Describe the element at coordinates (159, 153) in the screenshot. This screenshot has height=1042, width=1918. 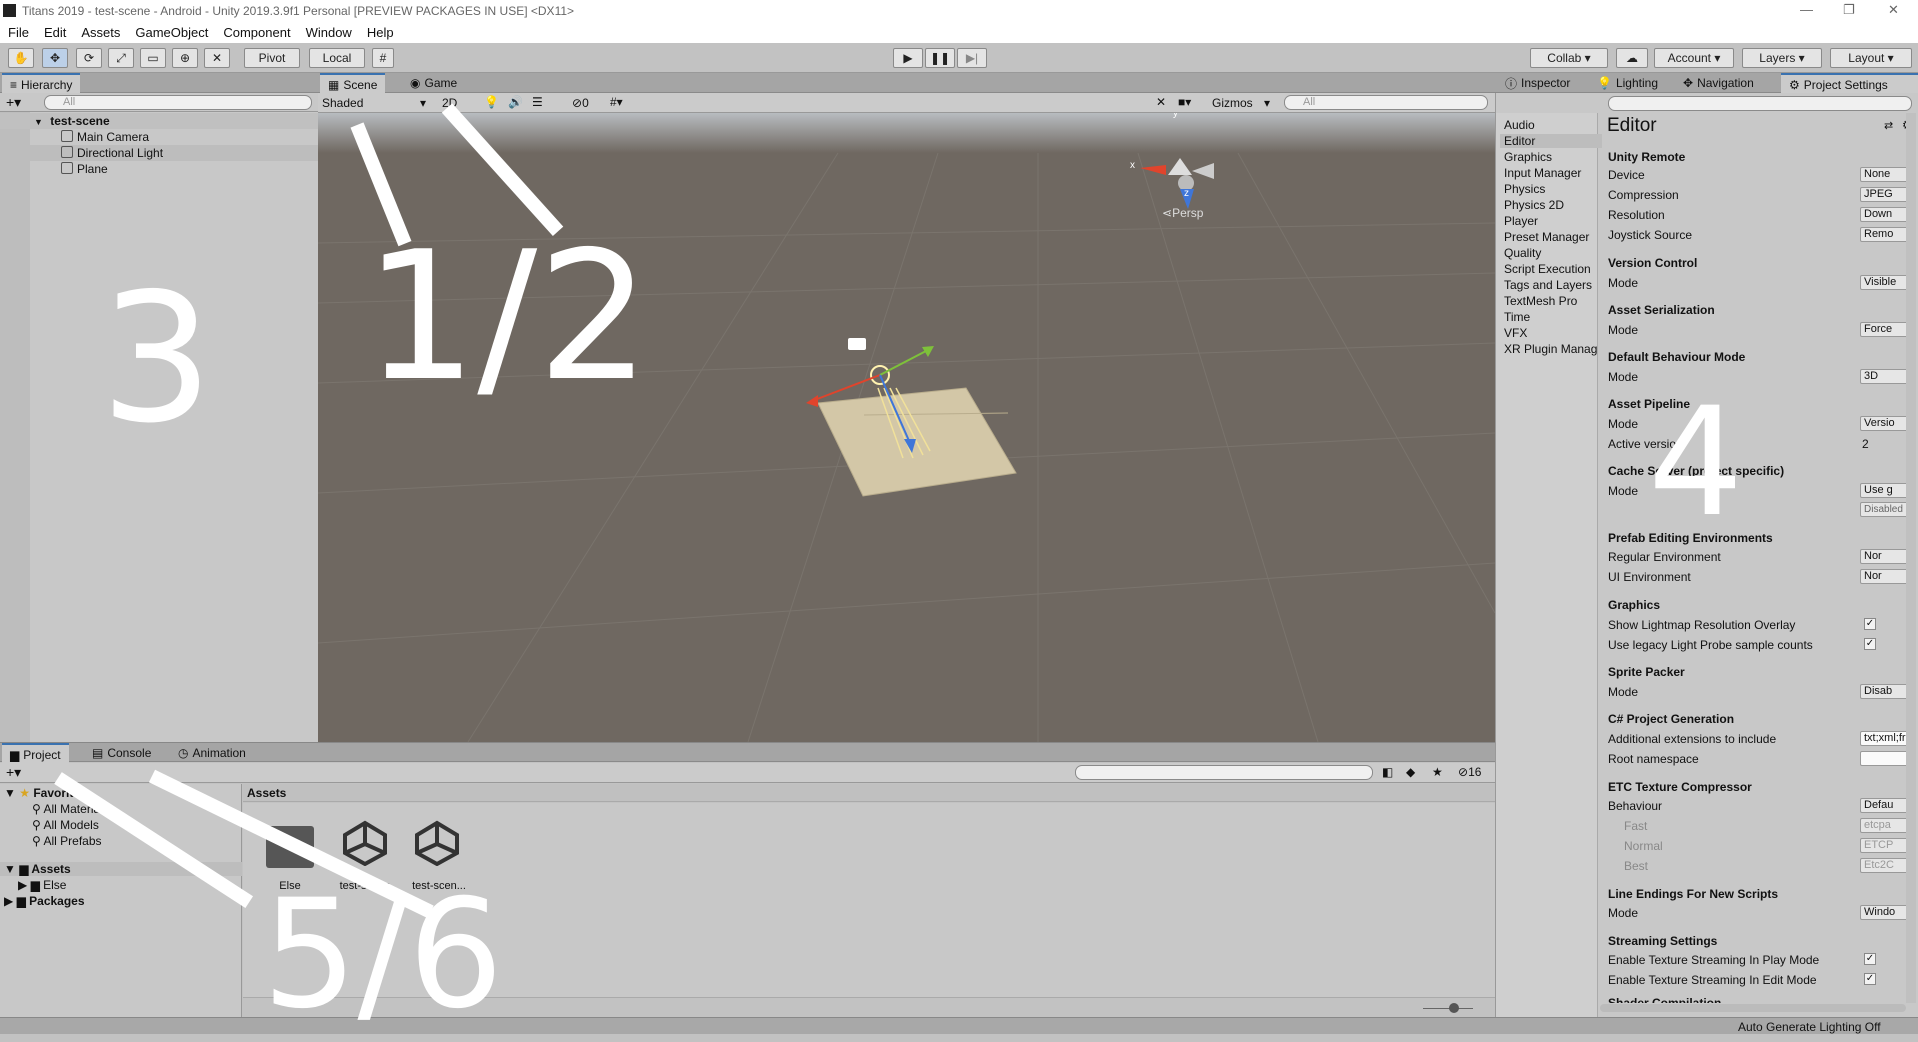
I see `hierarchy-item: Directional Light` at that location.